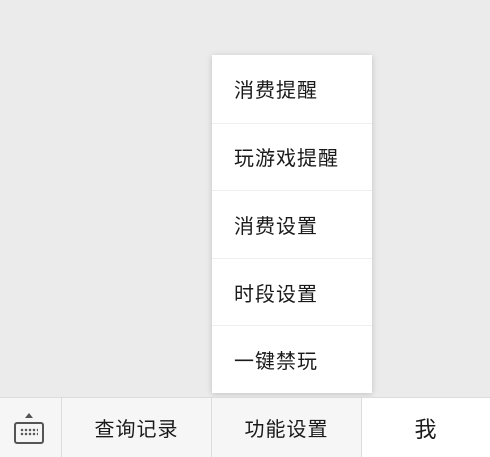 The height and width of the screenshot is (457, 490). What do you see at coordinates (29, 415) in the screenshot?
I see `chevron-up-icon` at bounding box center [29, 415].